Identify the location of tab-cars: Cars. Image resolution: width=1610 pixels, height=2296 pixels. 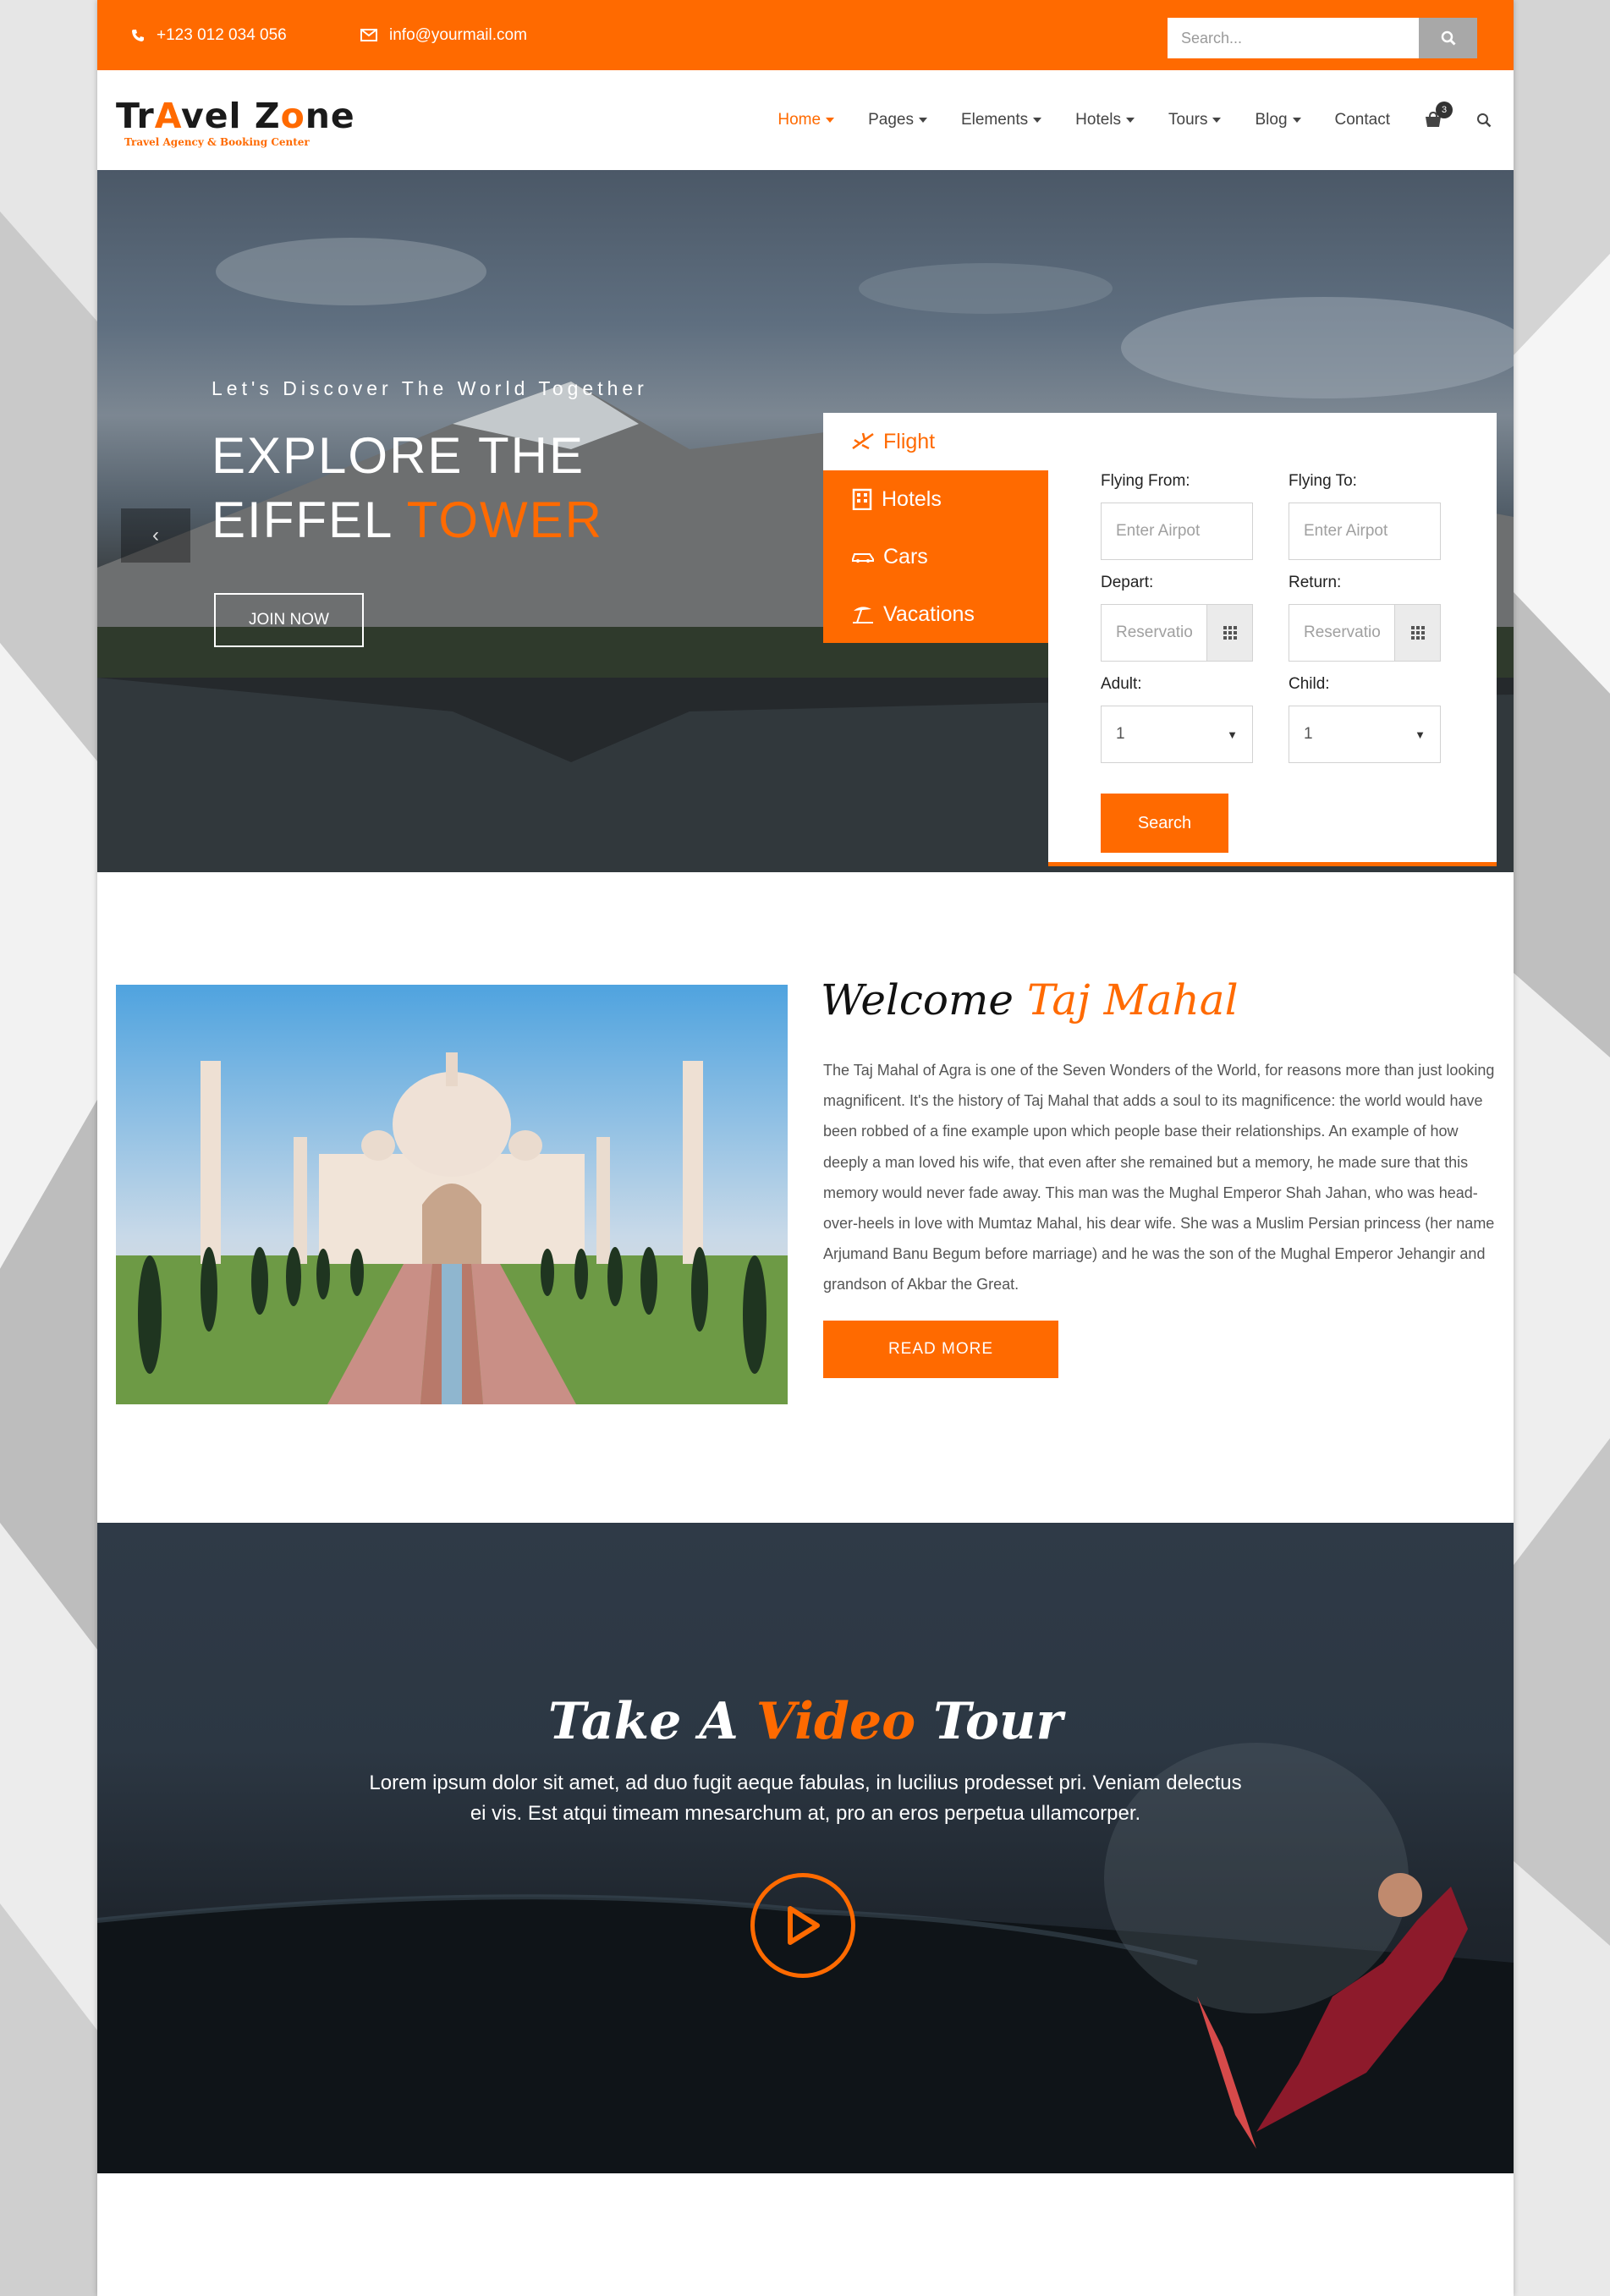
(935, 556).